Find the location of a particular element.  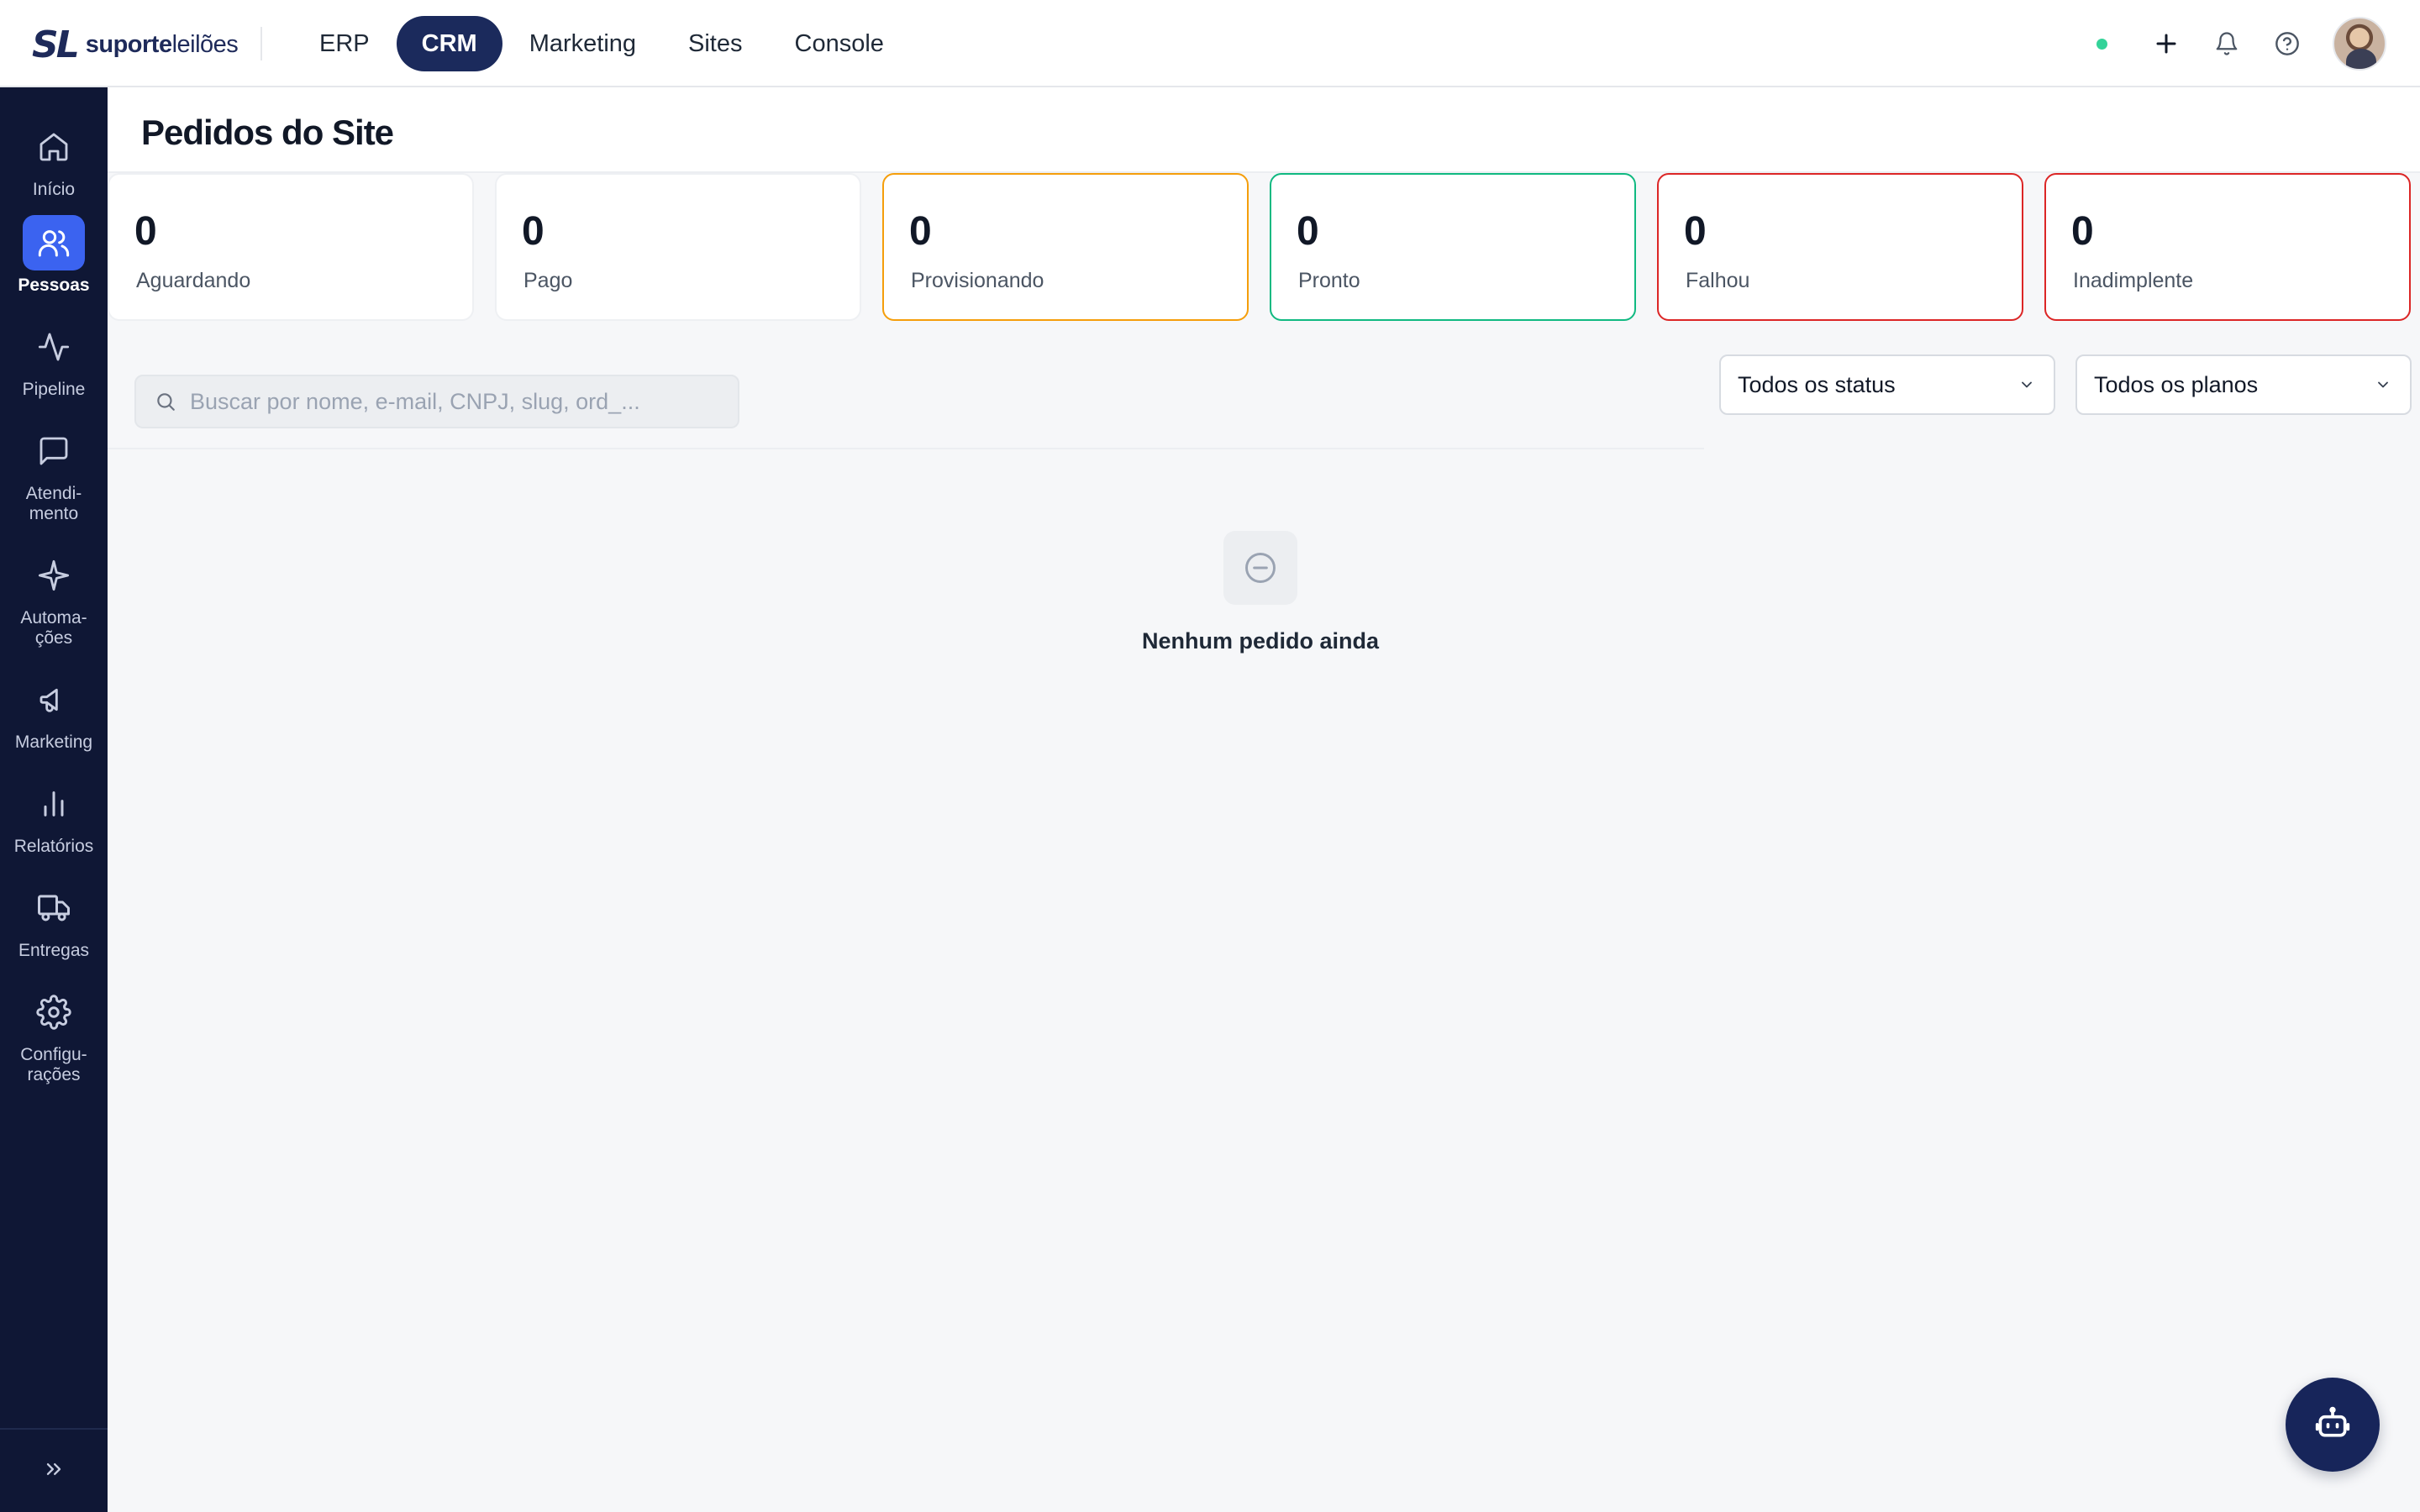

plus-icon is located at coordinates (2166, 43).